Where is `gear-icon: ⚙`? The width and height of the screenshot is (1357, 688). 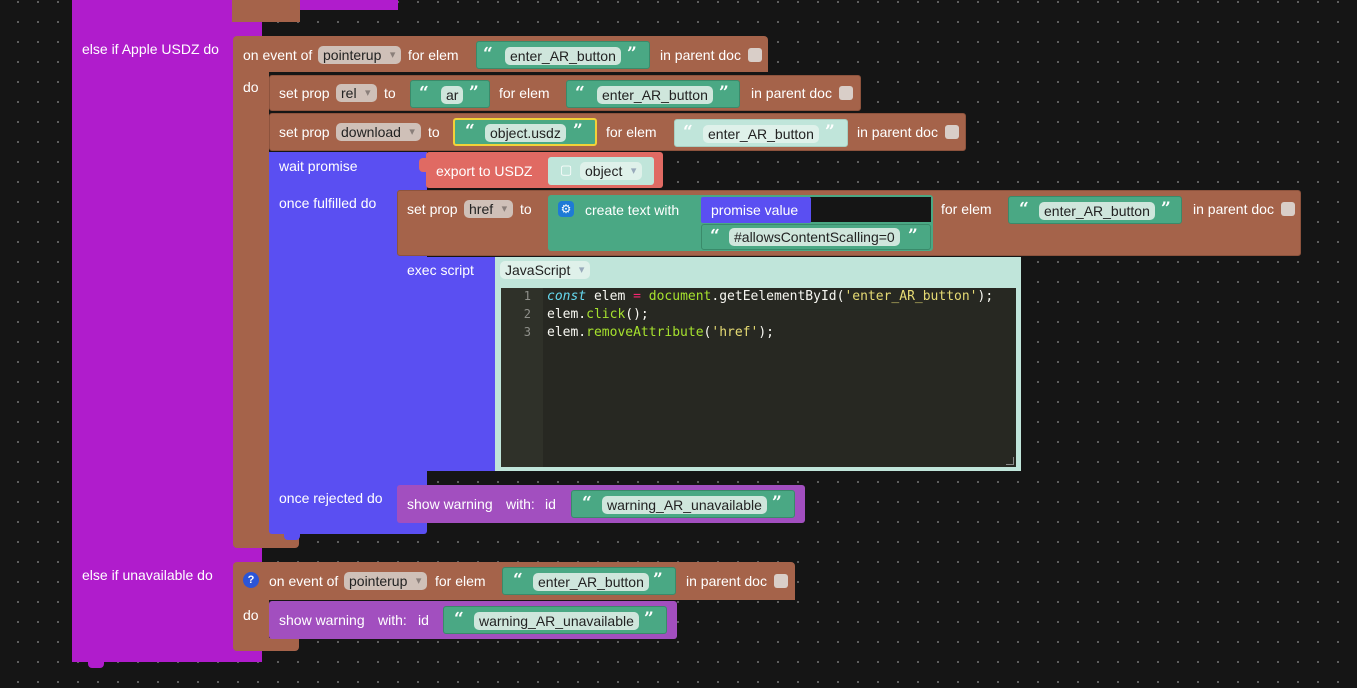 gear-icon: ⚙ is located at coordinates (566, 209).